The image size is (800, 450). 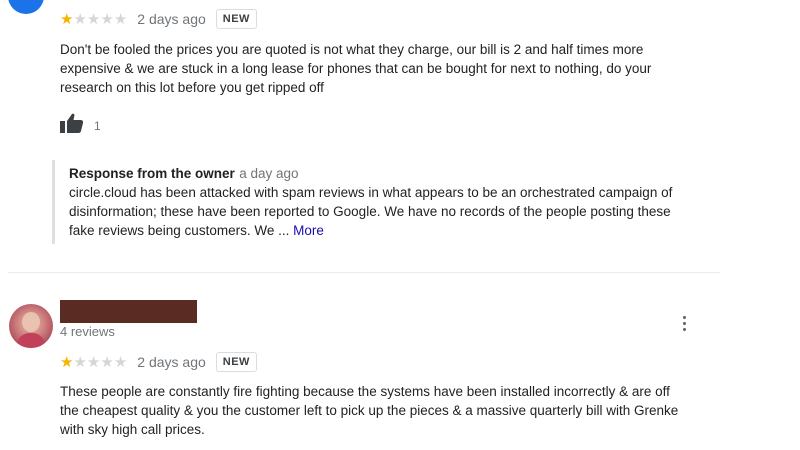 What do you see at coordinates (364, 272) in the screenshot?
I see `review-divider` at bounding box center [364, 272].